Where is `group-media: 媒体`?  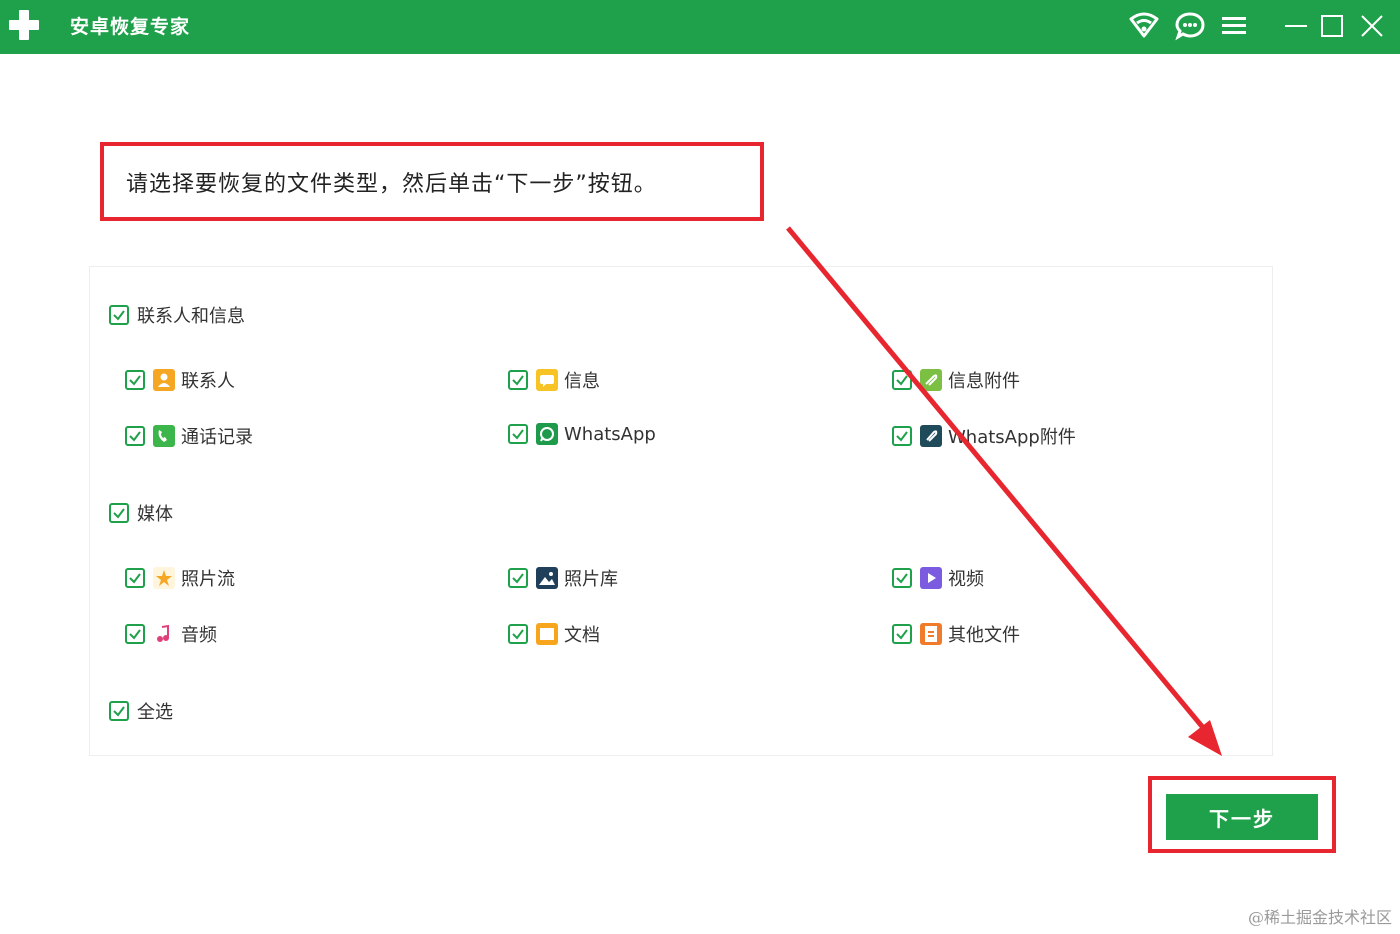
group-media: 媒体 is located at coordinates (141, 513).